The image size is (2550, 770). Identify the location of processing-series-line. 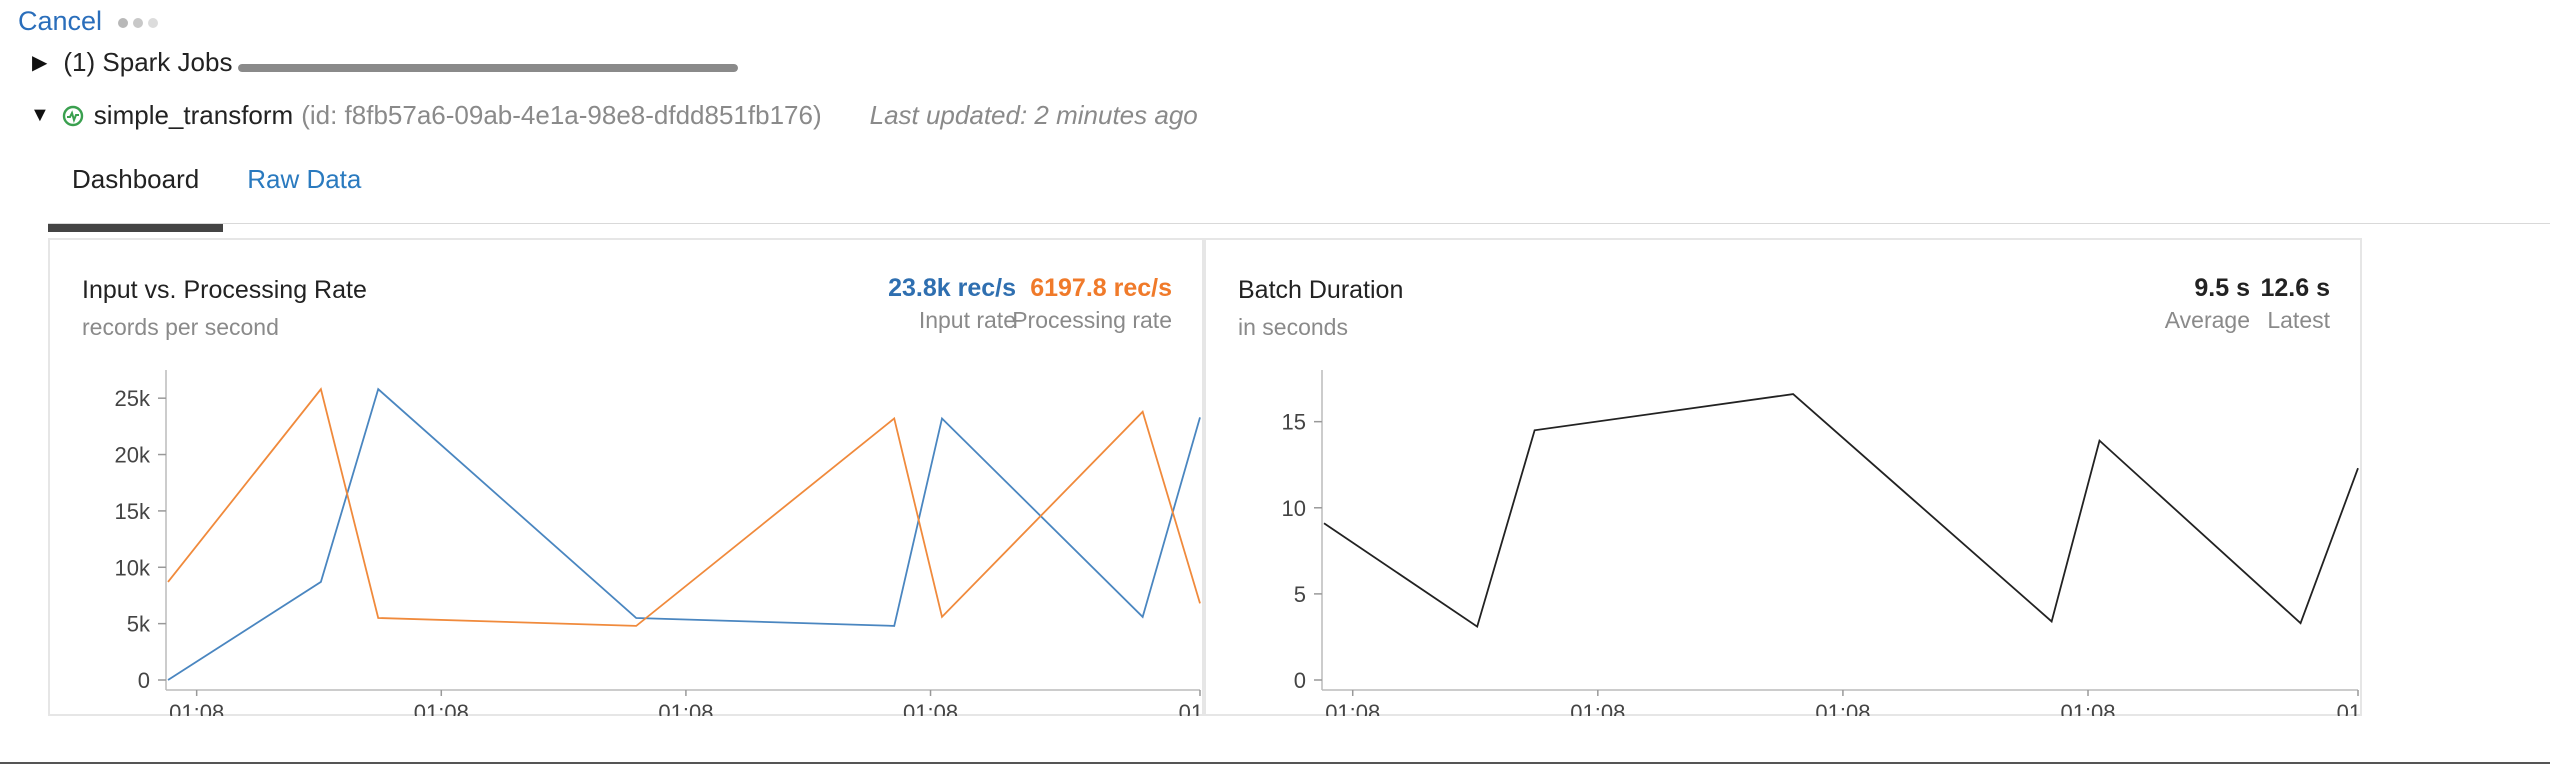
(684, 507).